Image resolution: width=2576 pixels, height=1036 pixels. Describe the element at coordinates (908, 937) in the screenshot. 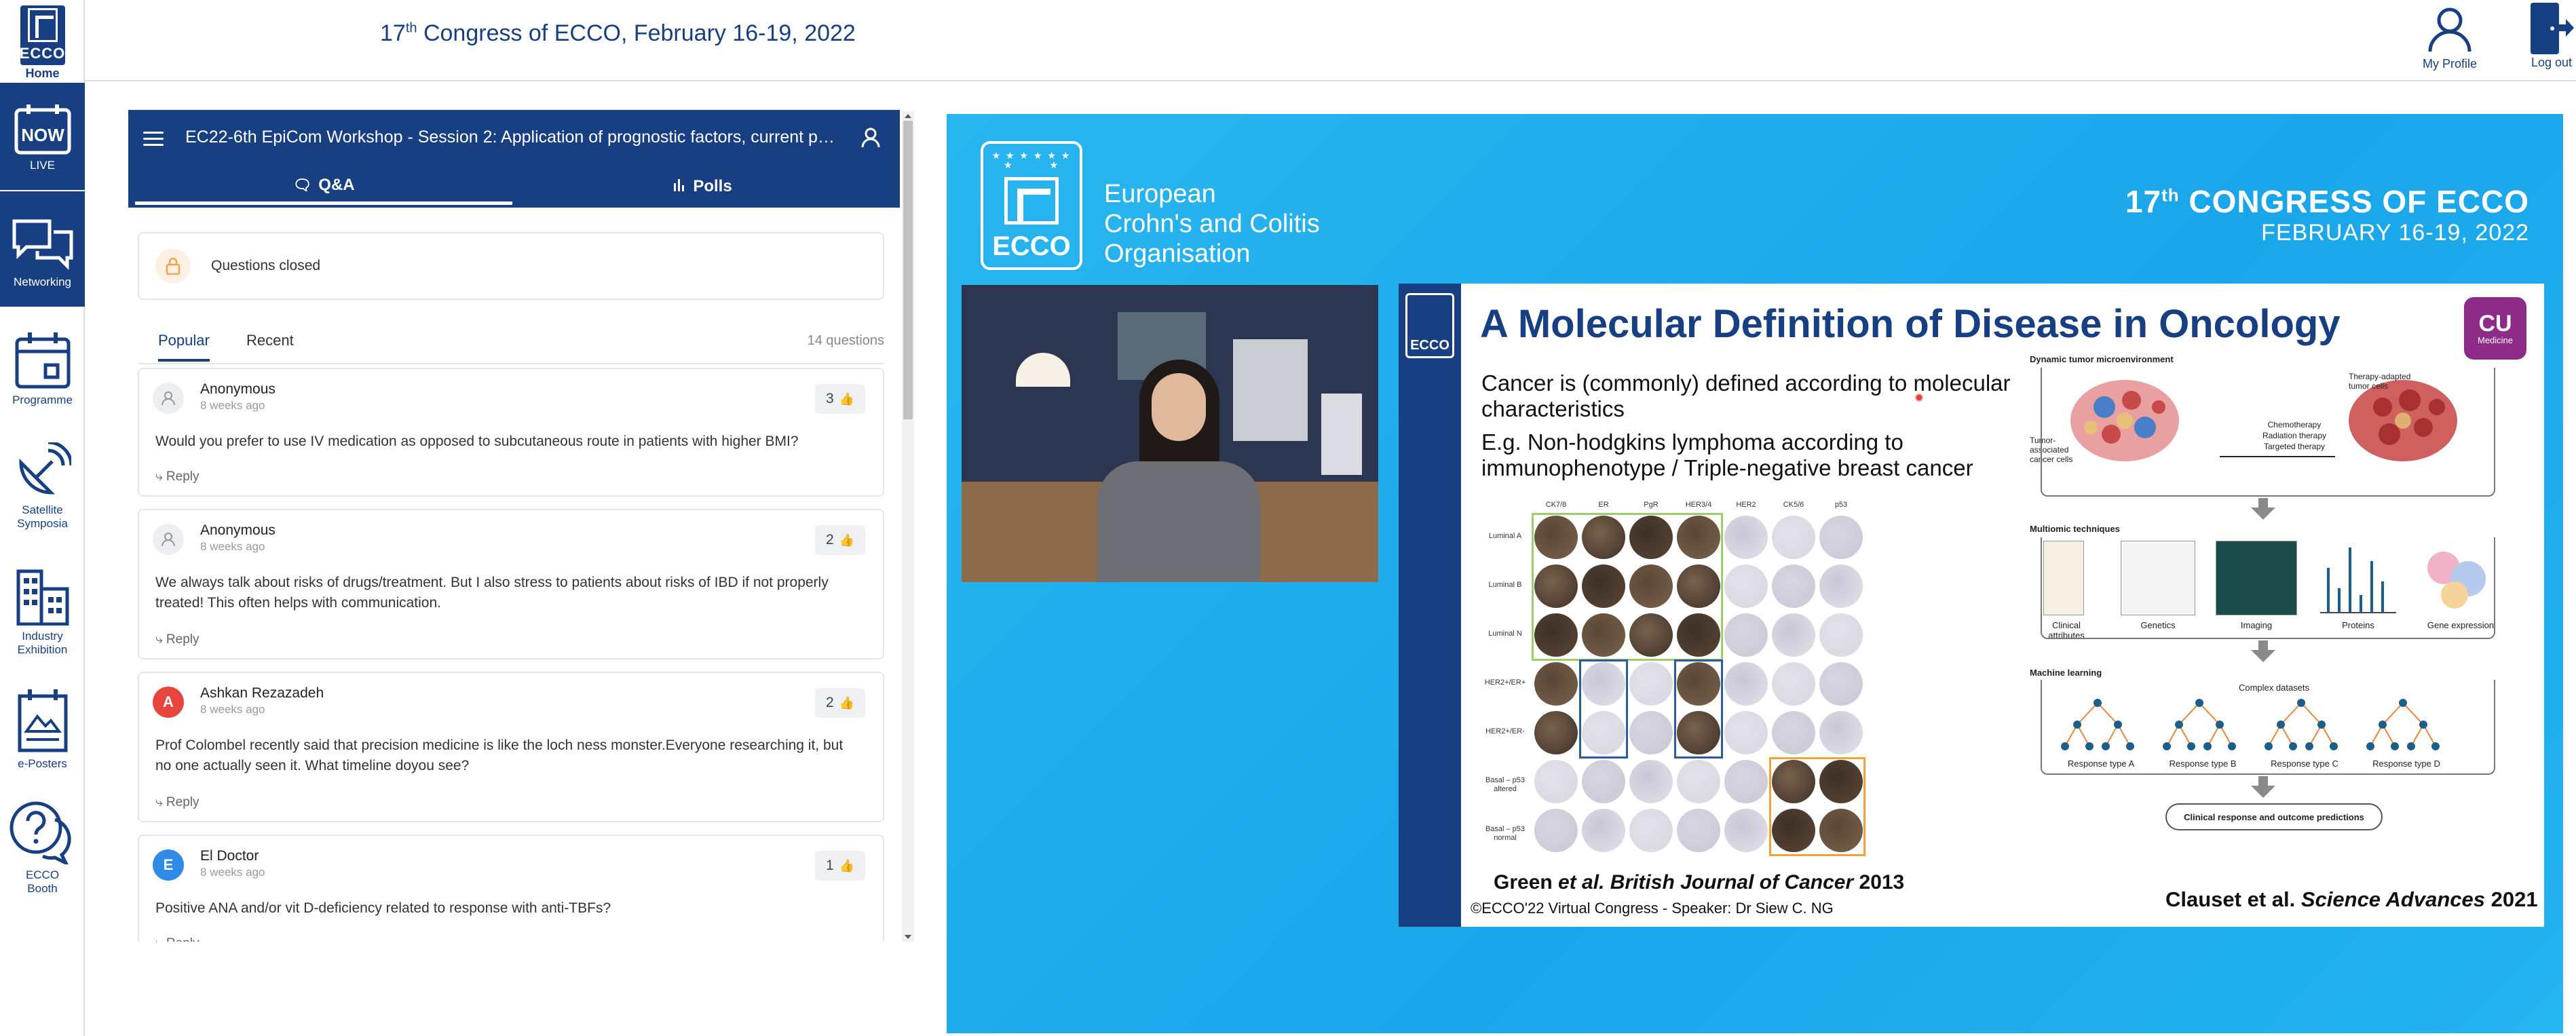

I see `scroll-down-arrow-icon` at that location.